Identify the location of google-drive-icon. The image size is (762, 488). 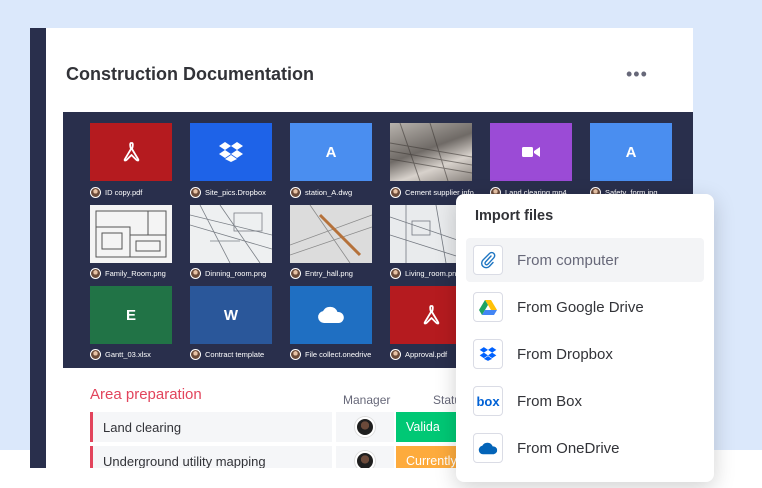
(488, 307).